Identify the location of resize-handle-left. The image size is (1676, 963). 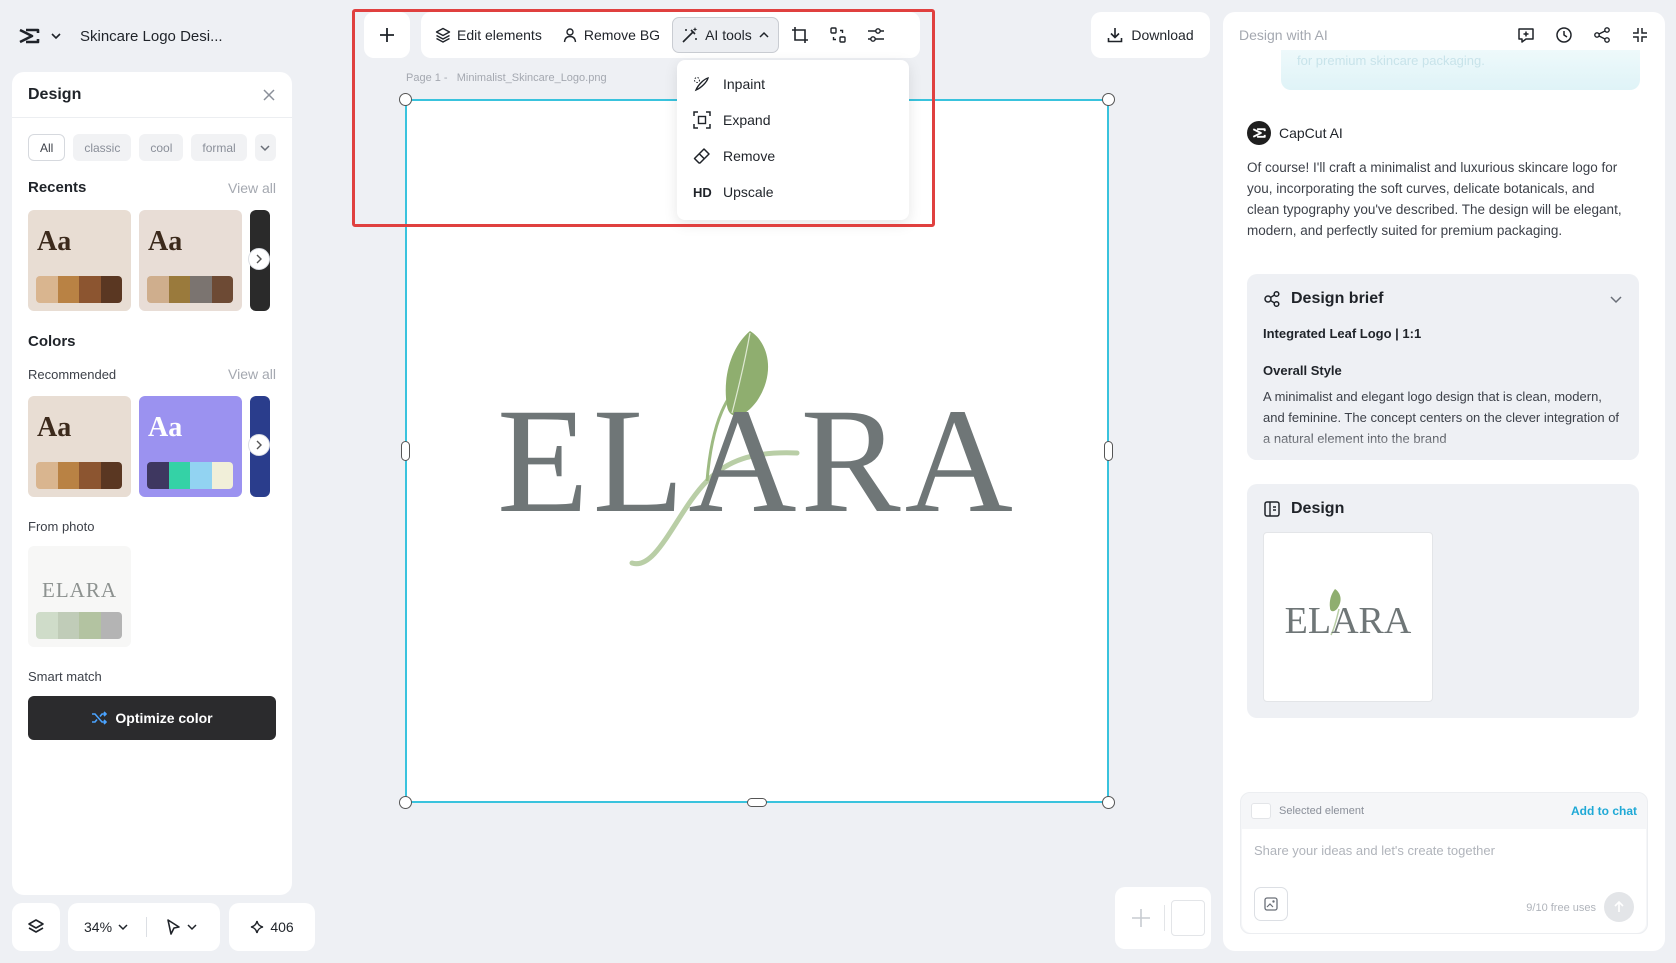
(405, 451).